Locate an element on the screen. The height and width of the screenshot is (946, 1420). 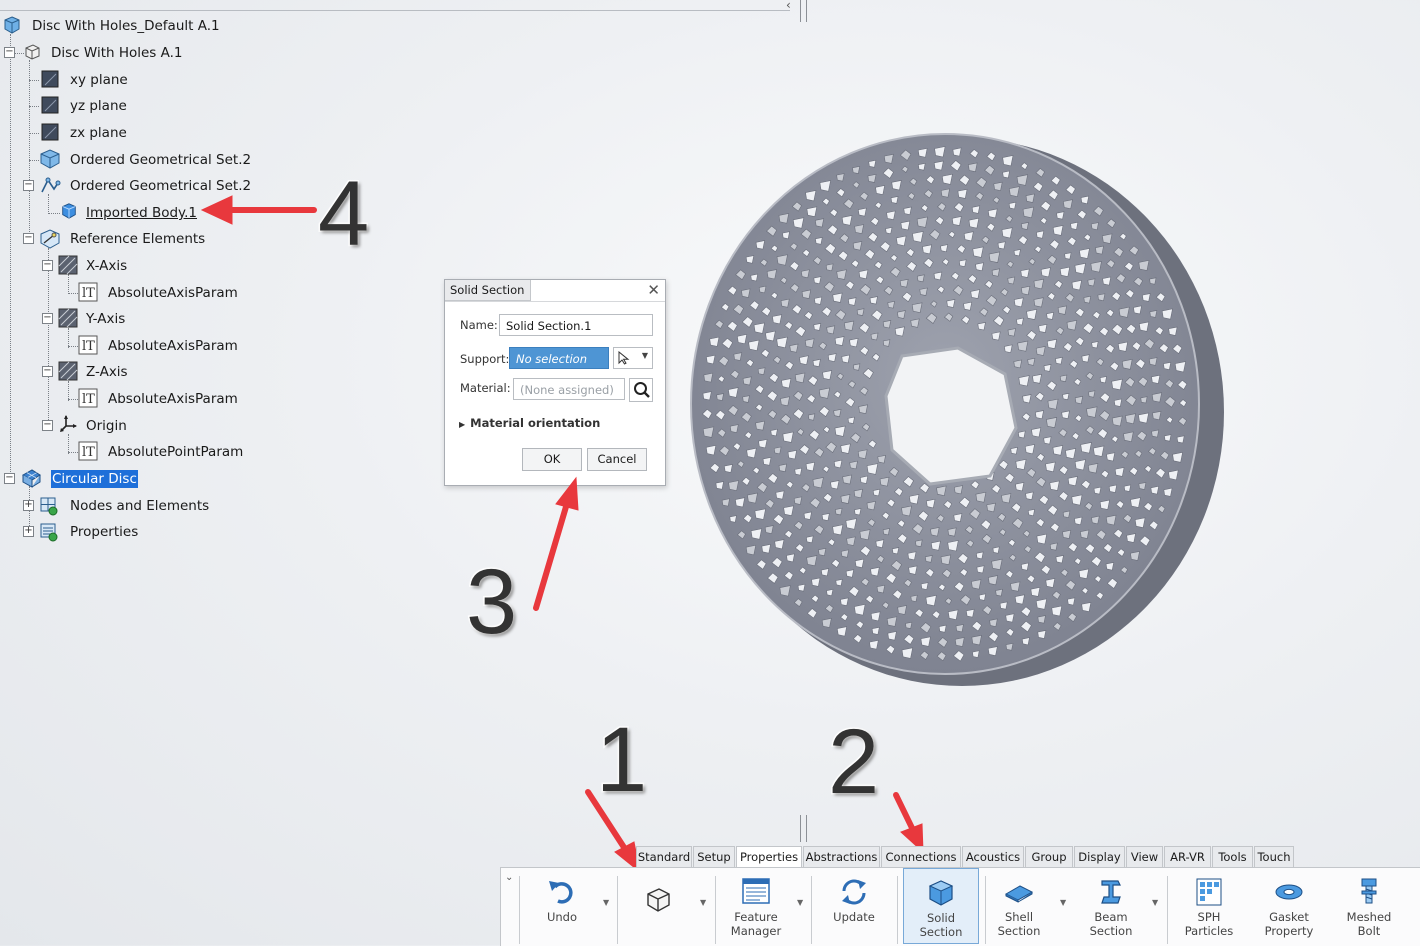
solid-section-button: Solid Section is located at coordinates (941, 906).